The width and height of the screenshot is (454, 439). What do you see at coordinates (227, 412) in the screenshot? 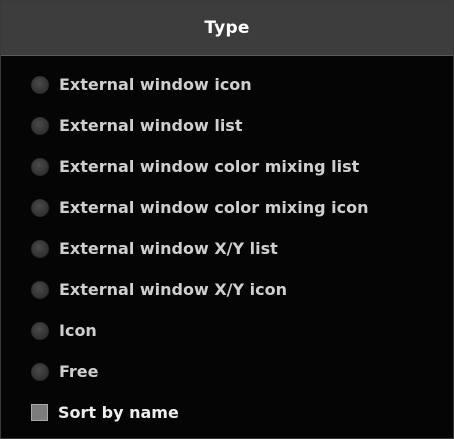
I see `sort-by-name-option: Sort by name` at bounding box center [227, 412].